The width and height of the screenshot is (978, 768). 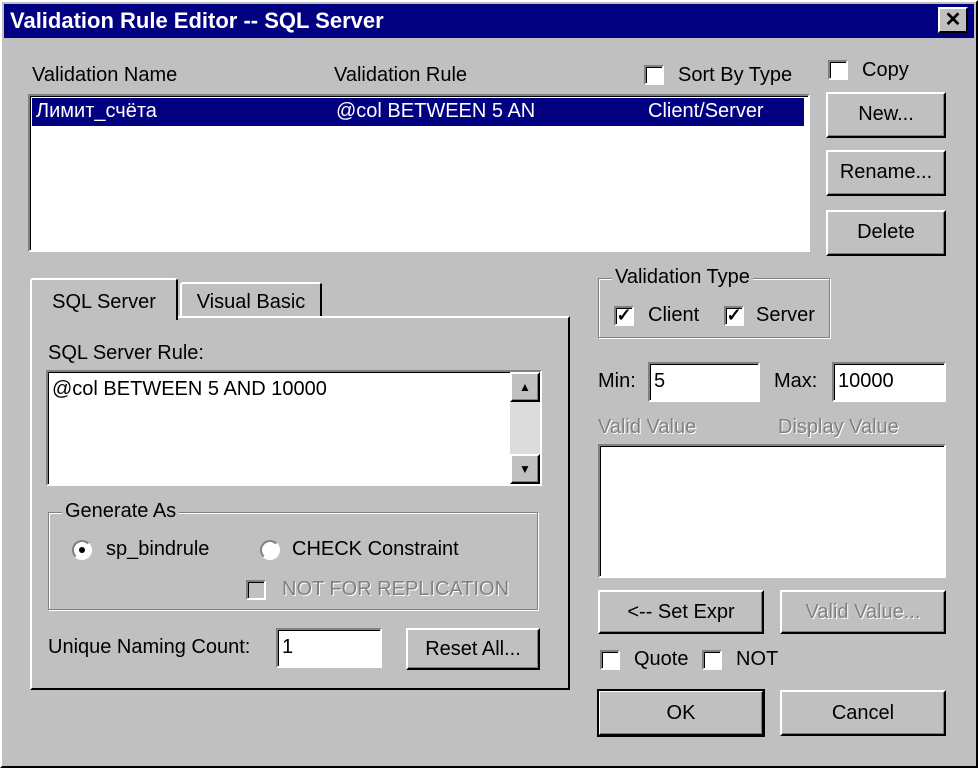 What do you see at coordinates (735, 75) in the screenshot?
I see `sort-by-type-label: Sort By Type` at bounding box center [735, 75].